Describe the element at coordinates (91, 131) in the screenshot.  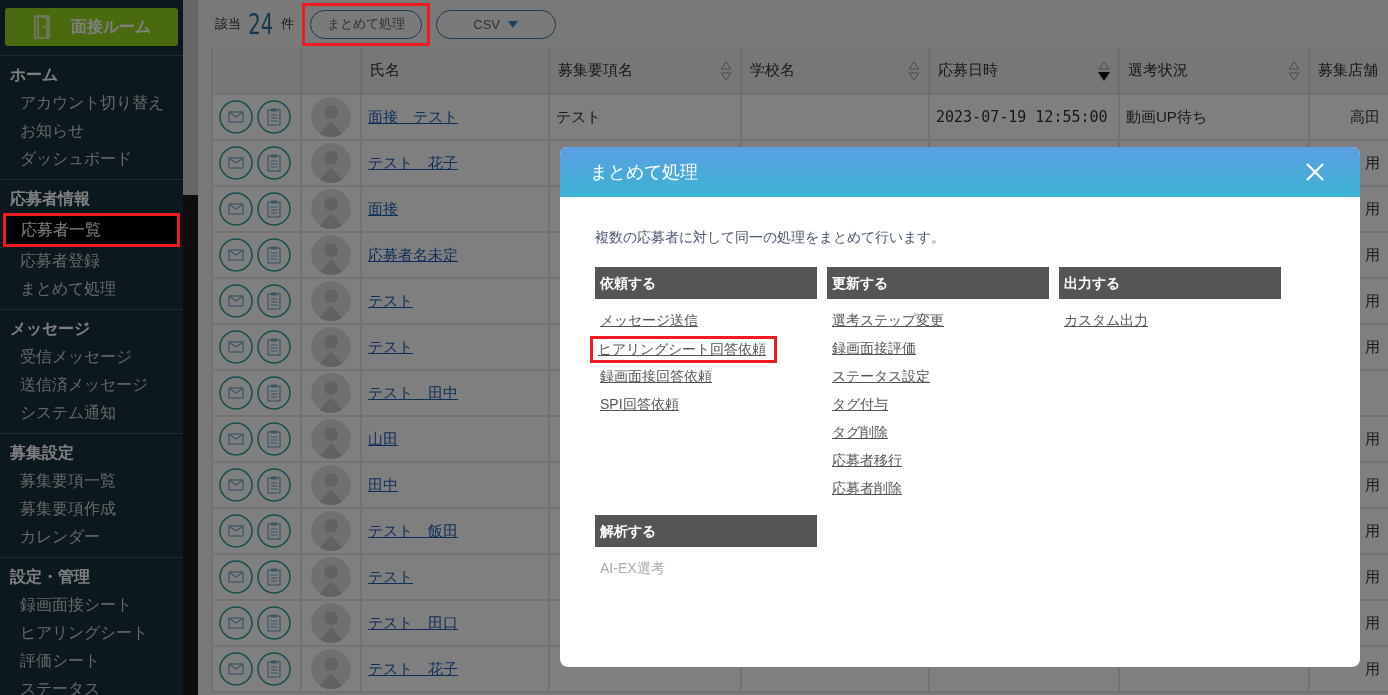
I see `sidebar-item: お知らせ` at that location.